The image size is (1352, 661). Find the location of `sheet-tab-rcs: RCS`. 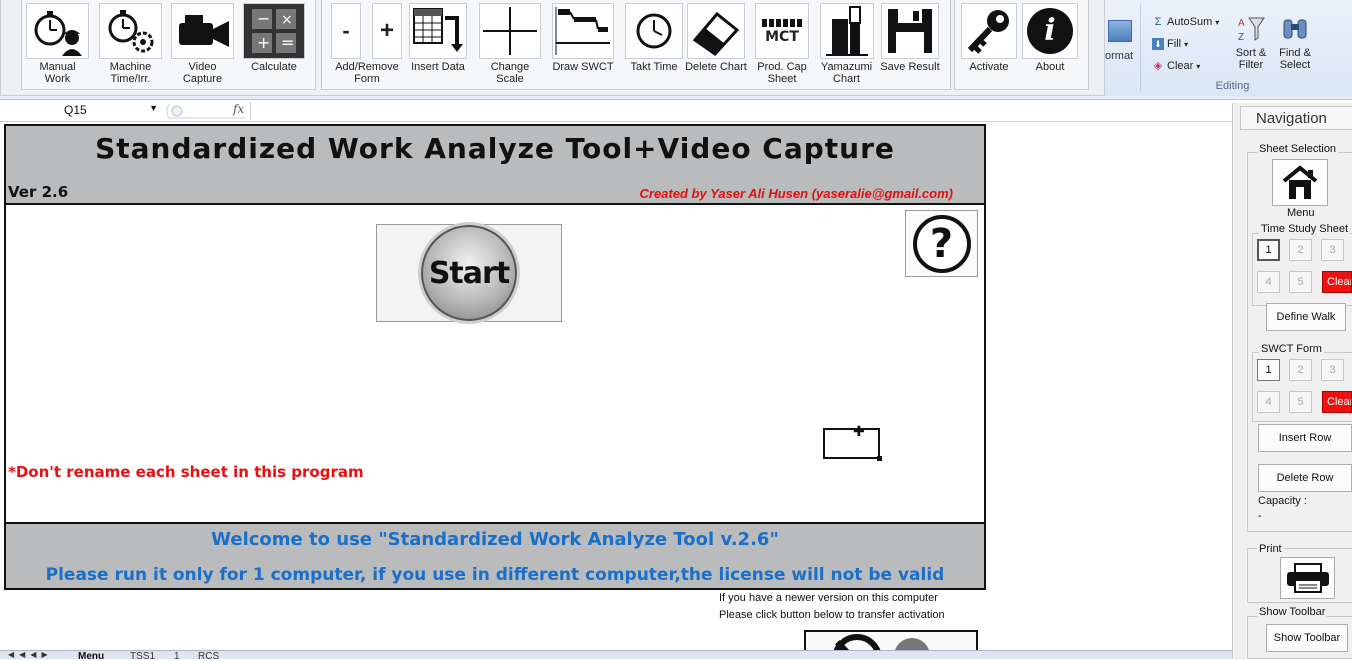

sheet-tab-rcs: RCS is located at coordinates (208, 656).